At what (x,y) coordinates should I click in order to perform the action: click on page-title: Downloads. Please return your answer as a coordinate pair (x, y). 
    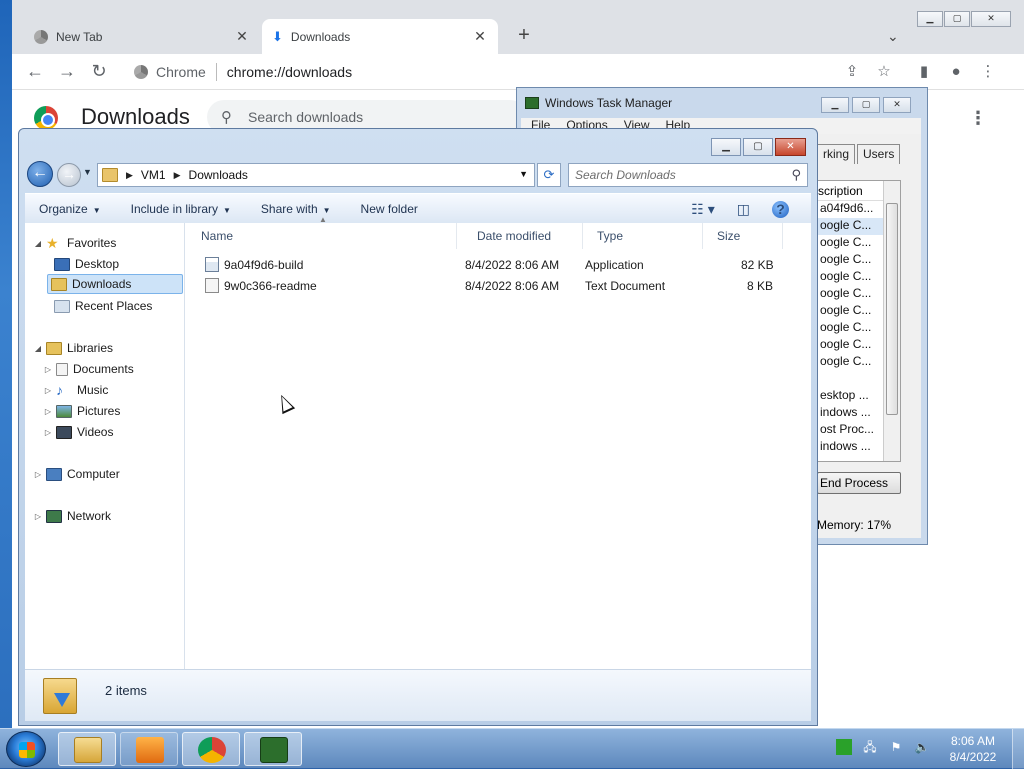
    Looking at the image, I should click on (135, 116).